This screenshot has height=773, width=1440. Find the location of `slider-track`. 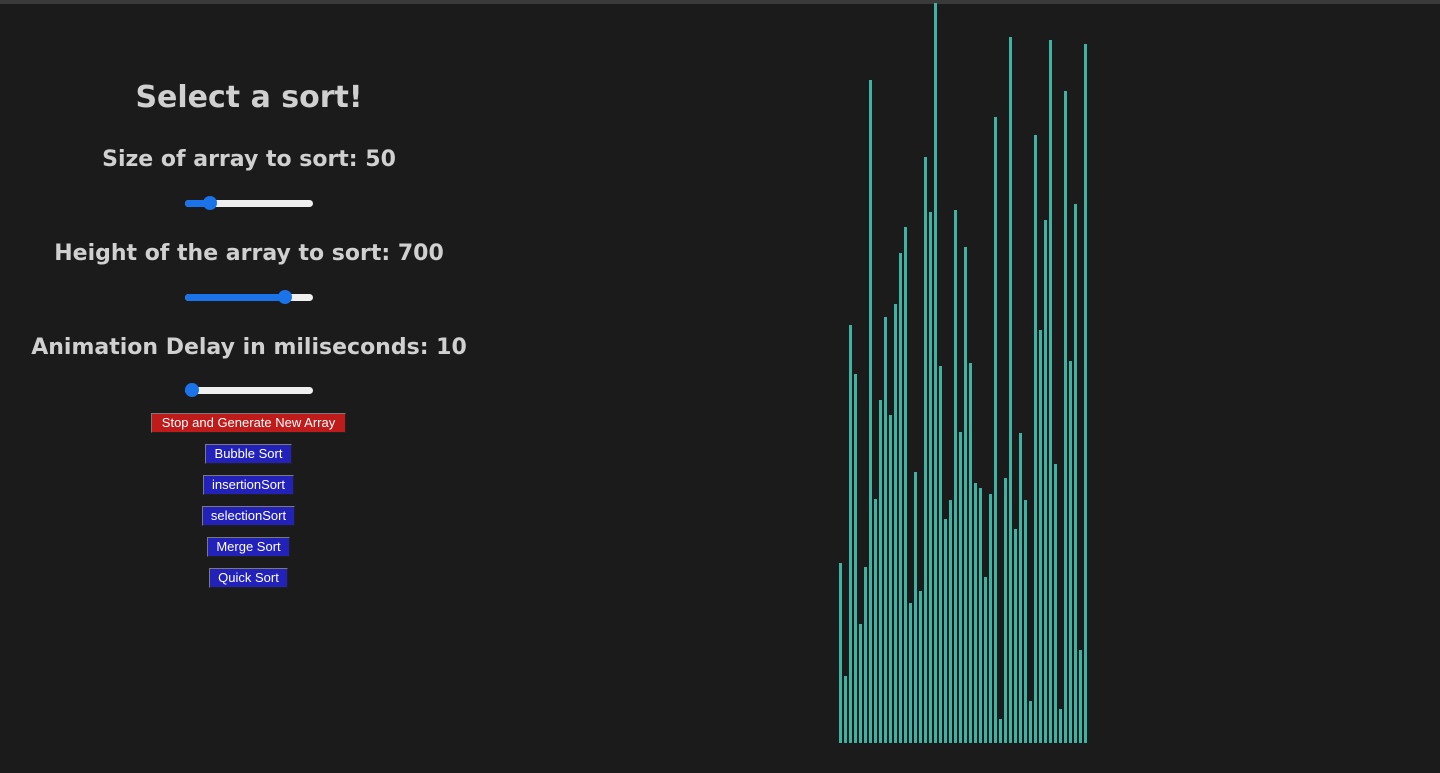

slider-track is located at coordinates (249, 390).